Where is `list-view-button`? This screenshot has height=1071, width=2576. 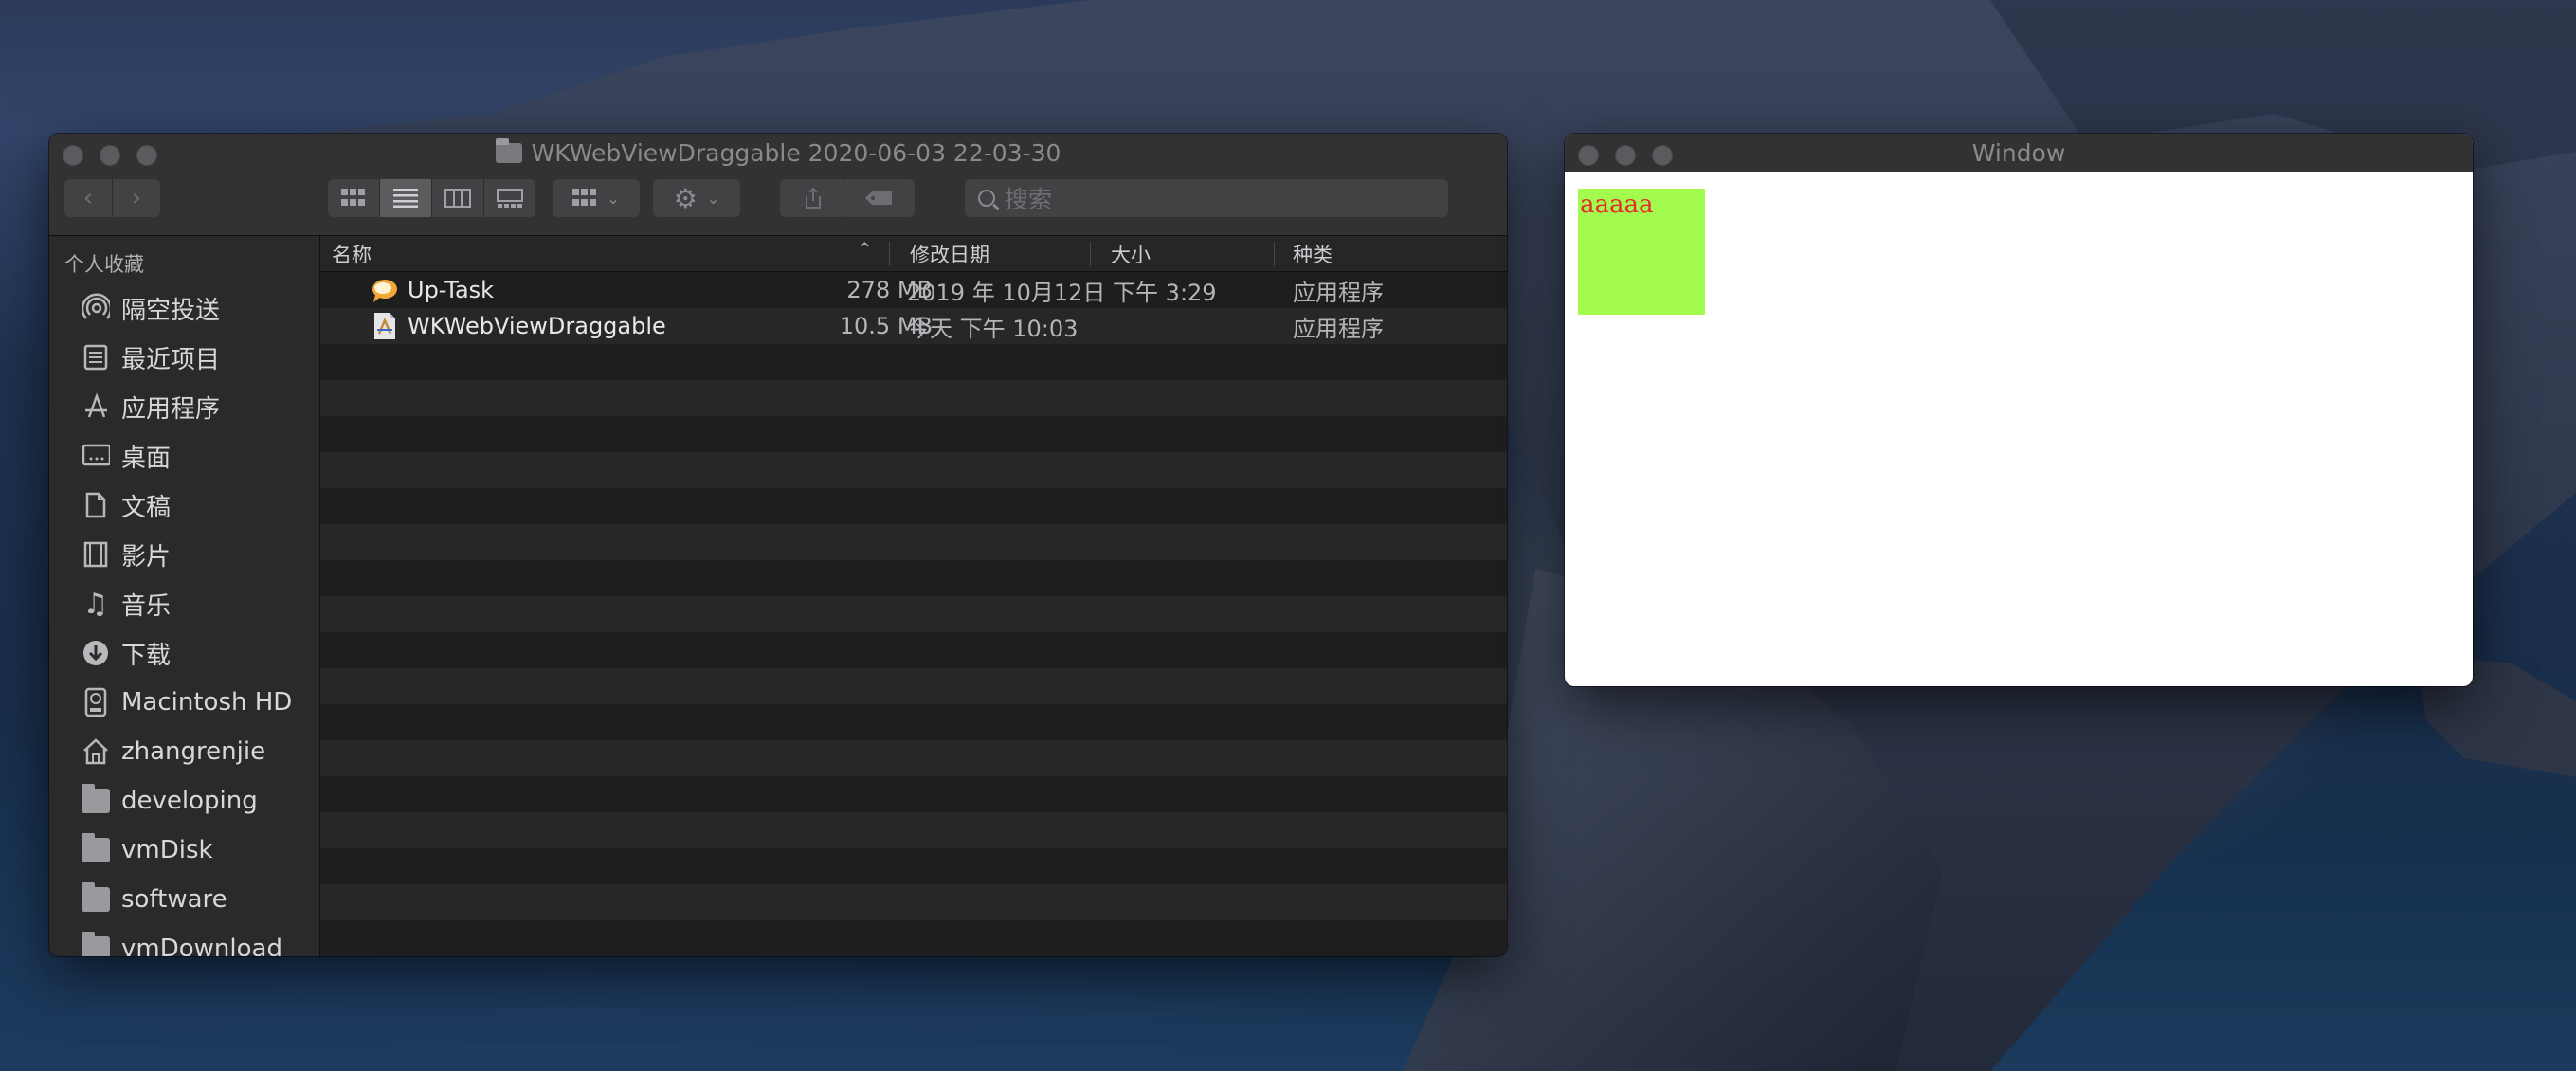 list-view-button is located at coordinates (406, 198).